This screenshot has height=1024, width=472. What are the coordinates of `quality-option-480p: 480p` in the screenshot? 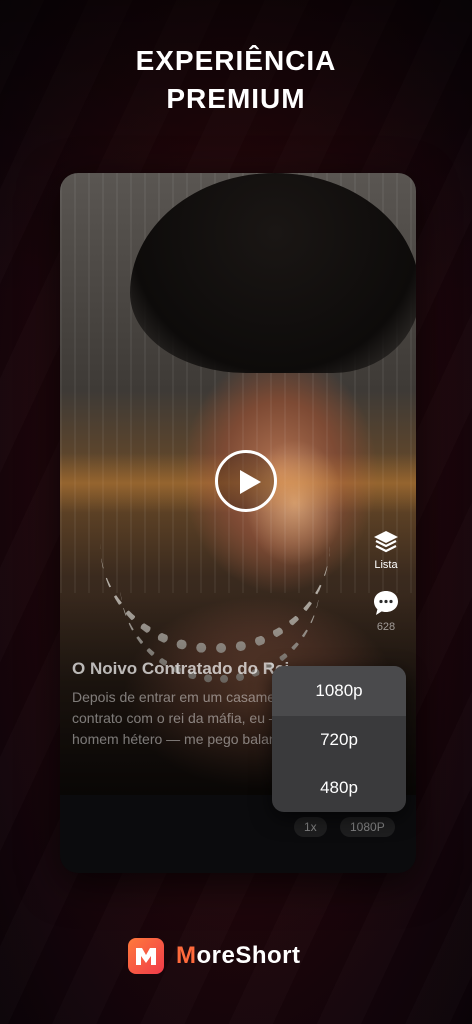 It's located at (339, 788).